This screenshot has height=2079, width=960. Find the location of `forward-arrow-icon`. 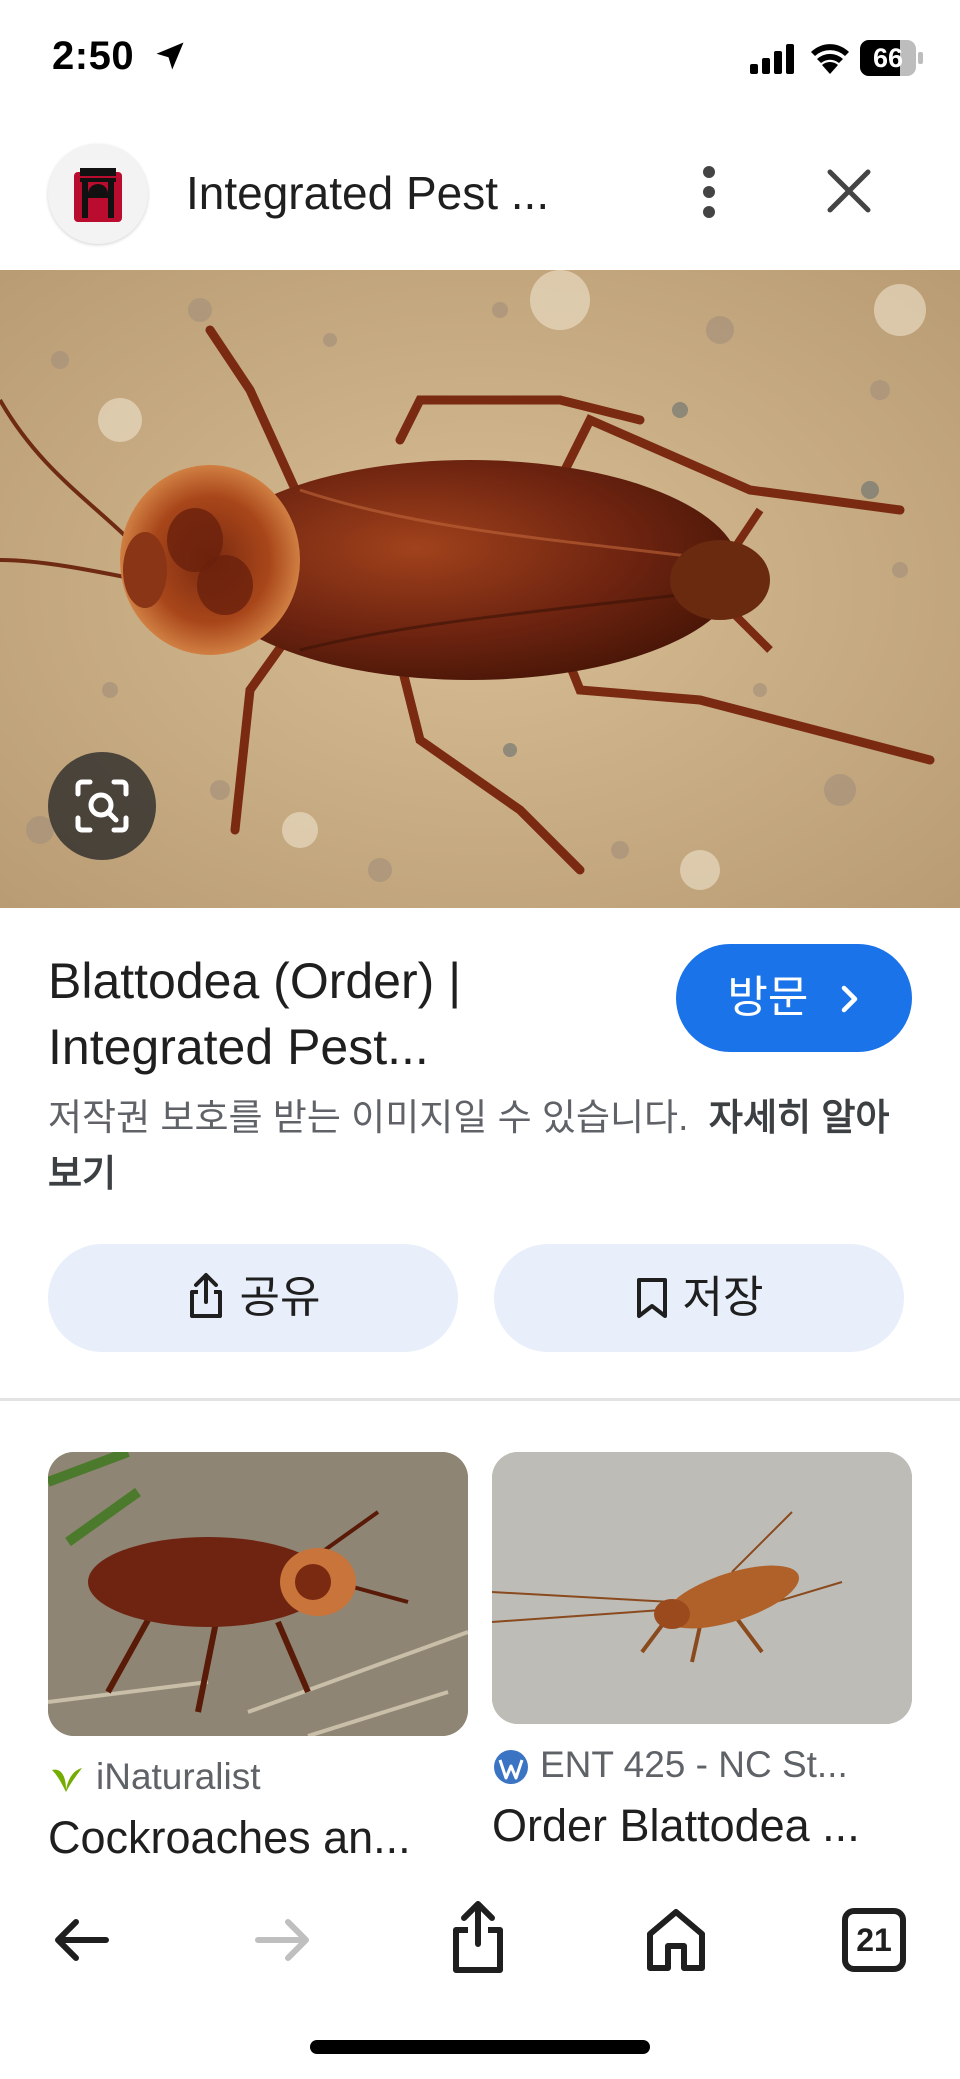

forward-arrow-icon is located at coordinates (282, 1940).